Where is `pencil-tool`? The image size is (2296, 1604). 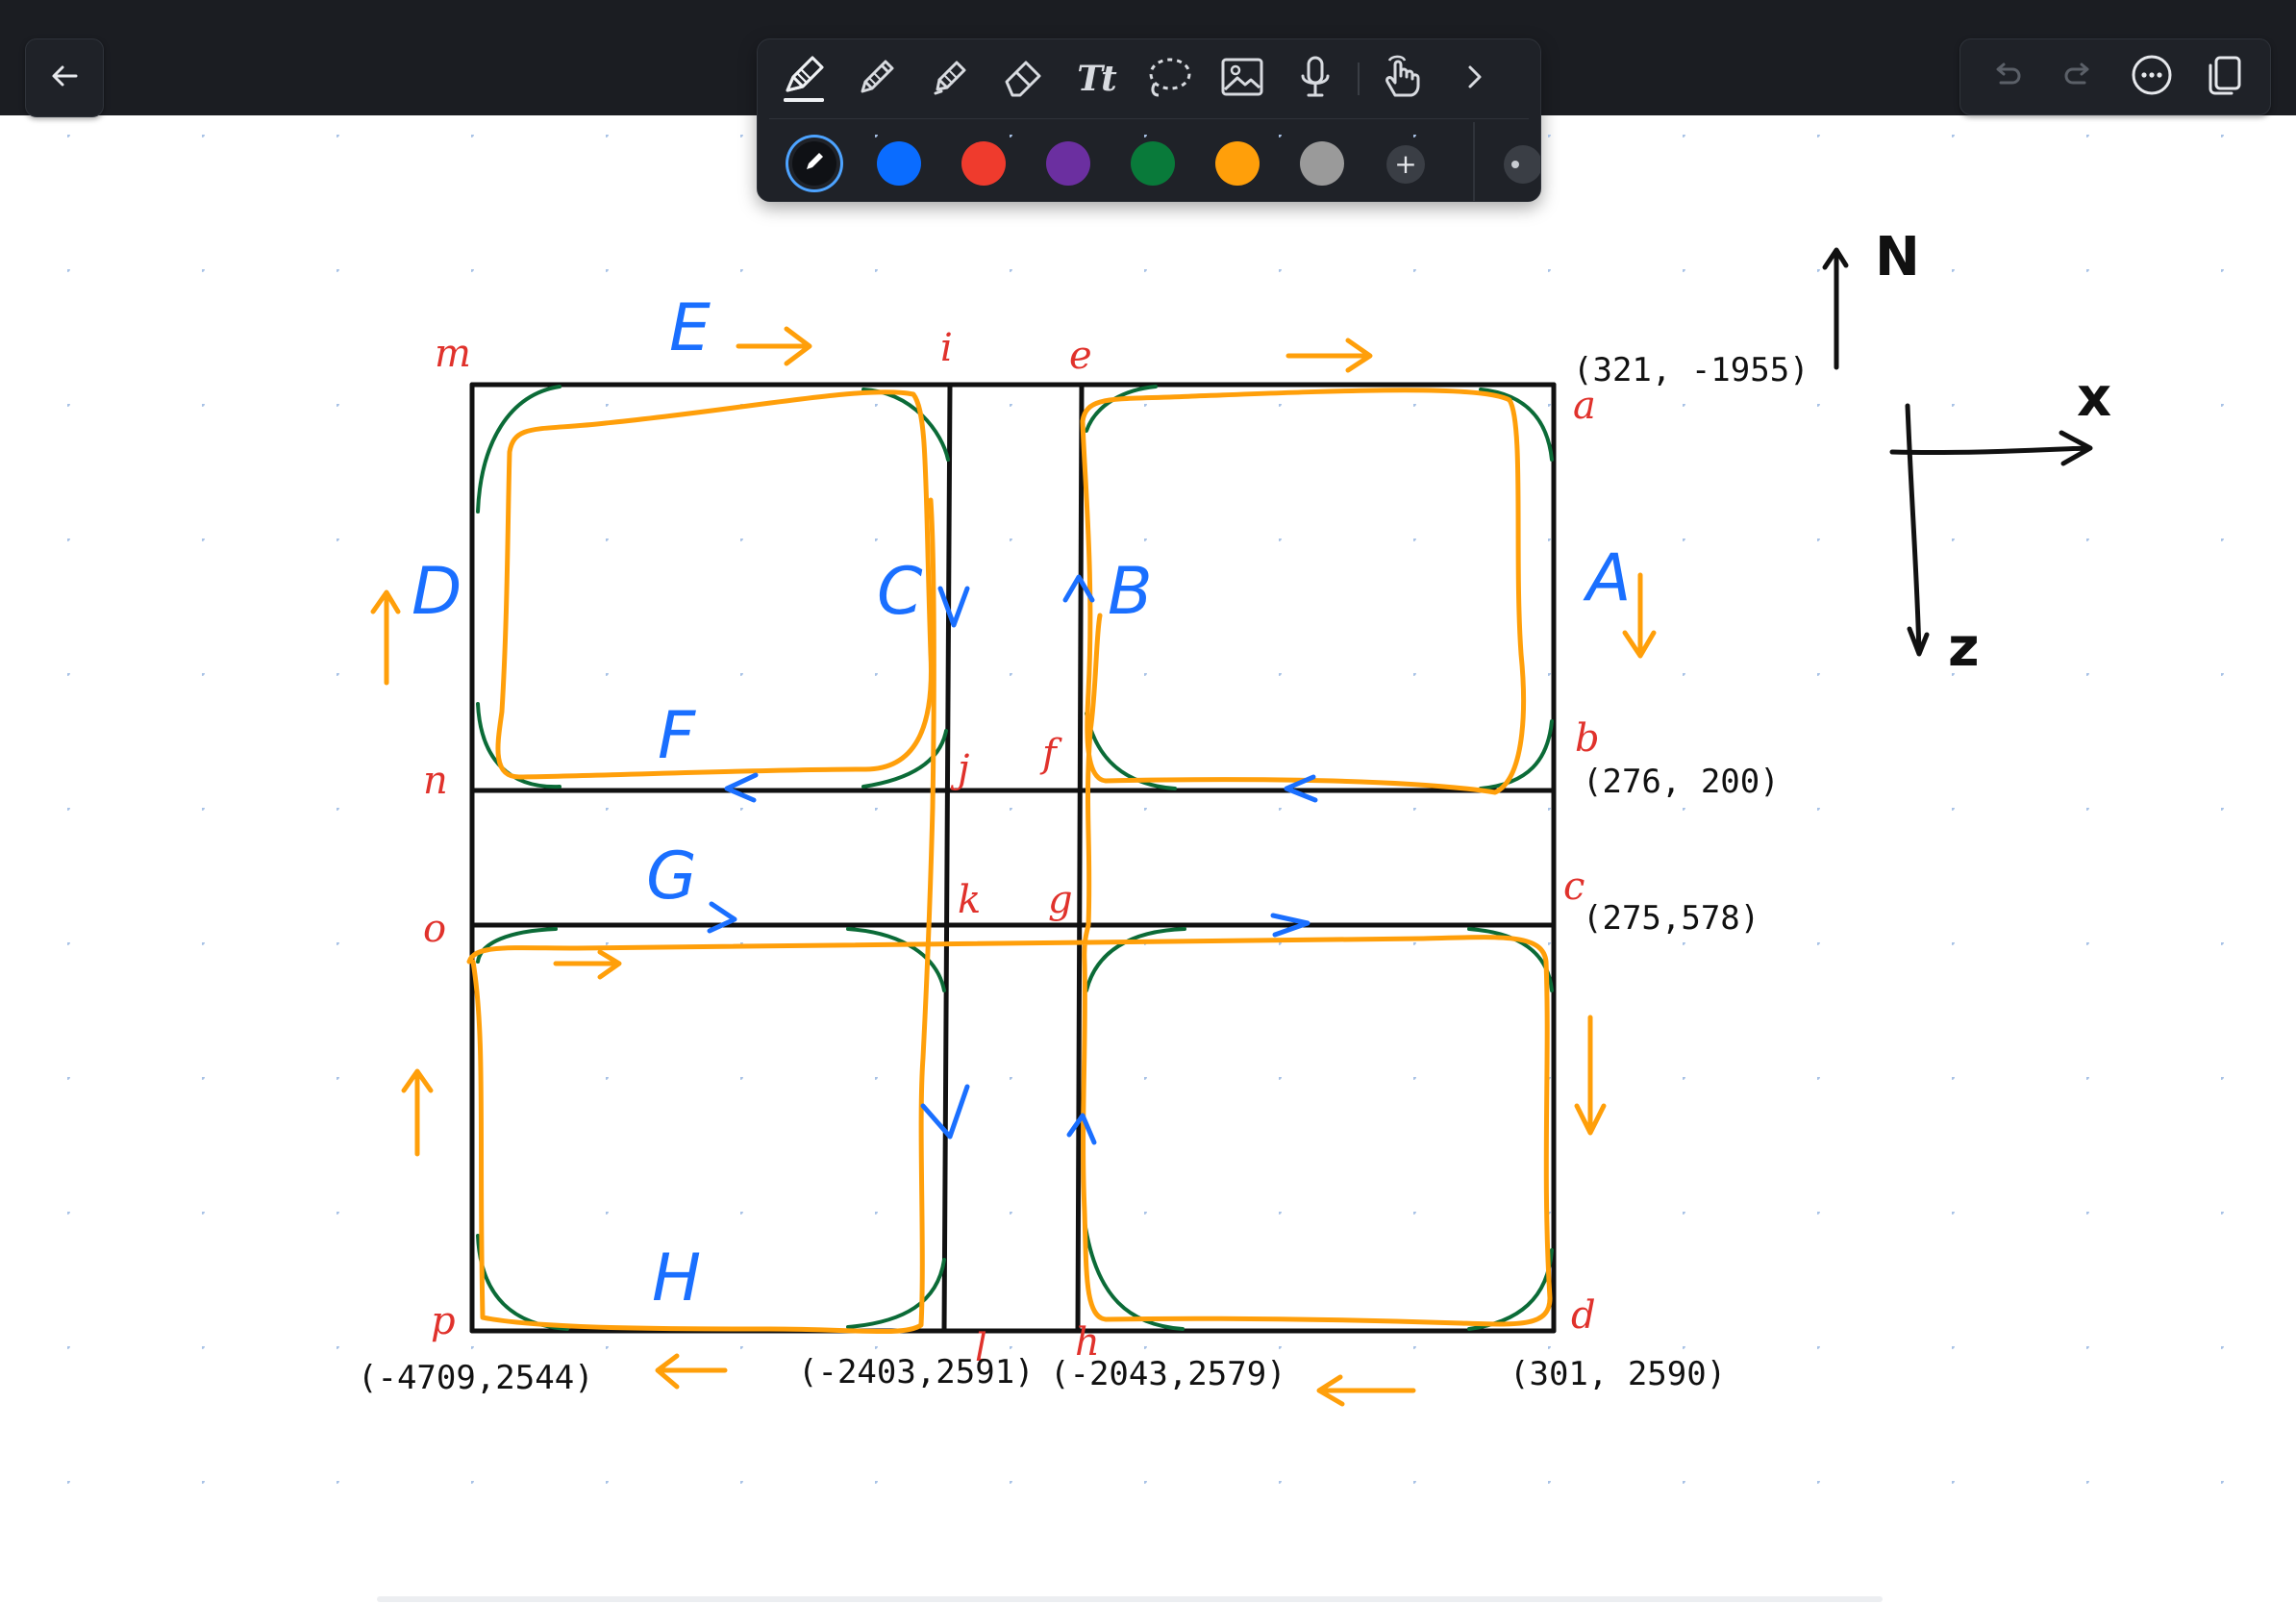
pencil-tool is located at coordinates (876, 78).